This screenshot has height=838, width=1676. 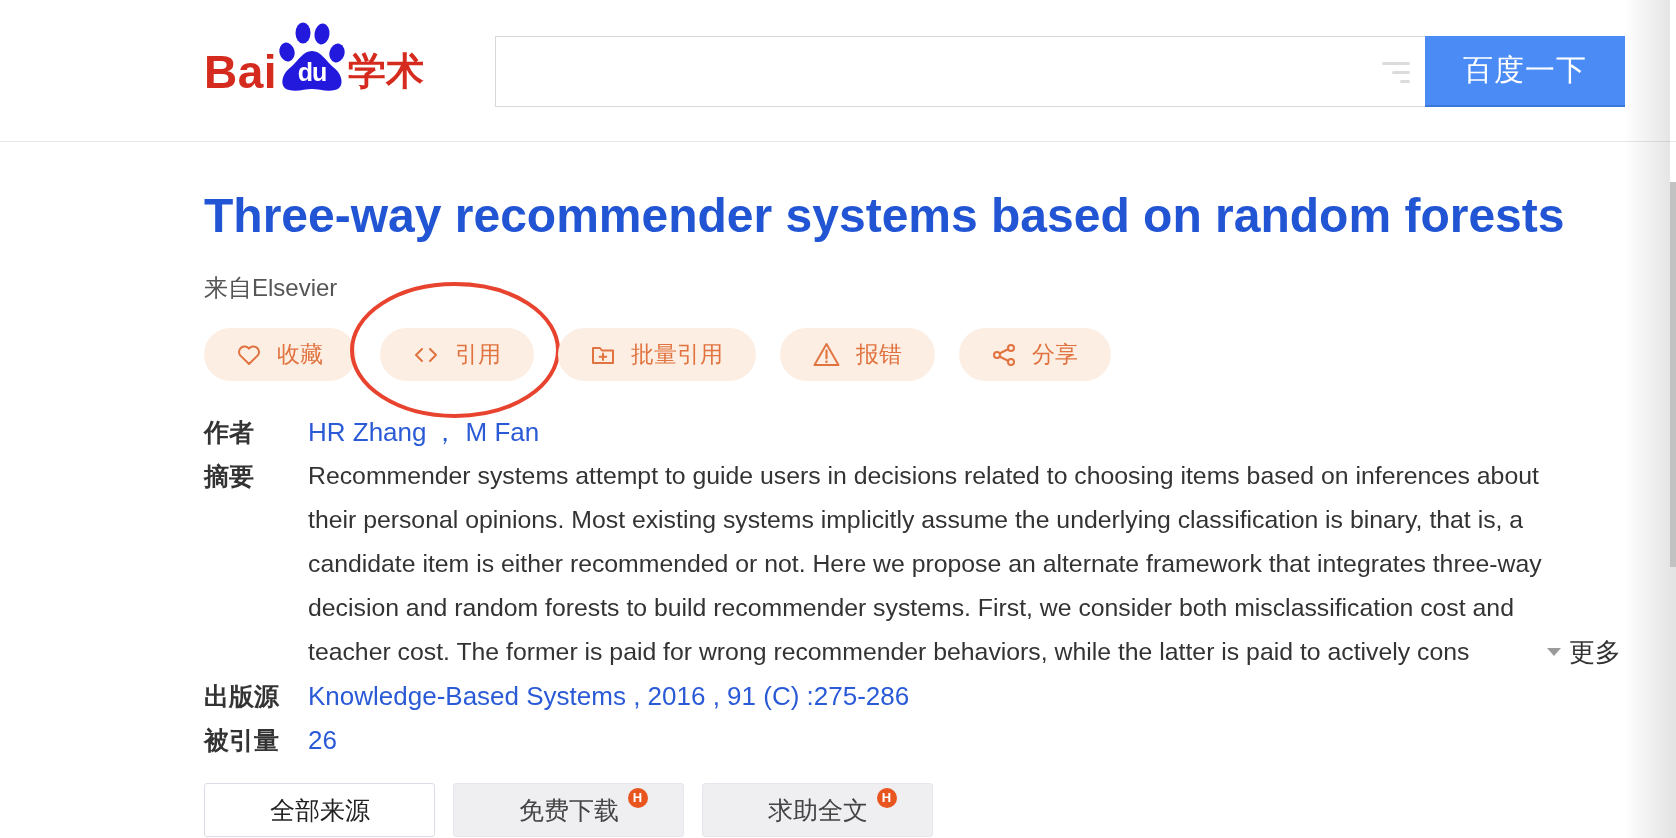 I want to click on paper-title: Three-way recommender systems based on random forests, so click(x=884, y=216).